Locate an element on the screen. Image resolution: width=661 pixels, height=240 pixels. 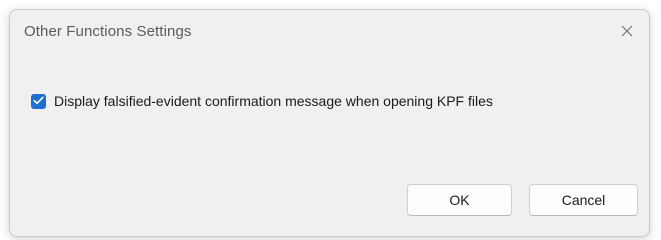
close-icon is located at coordinates (627, 31).